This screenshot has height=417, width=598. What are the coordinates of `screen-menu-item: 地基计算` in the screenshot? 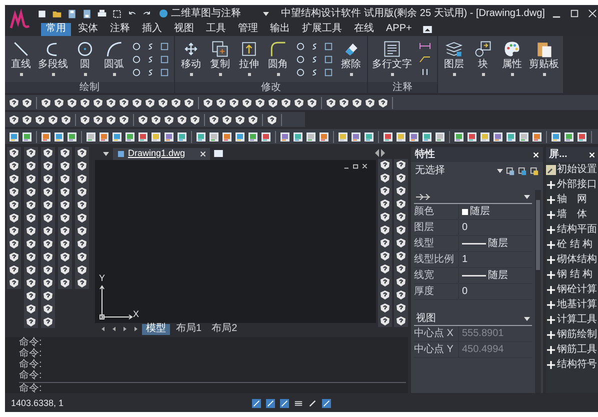 It's located at (572, 304).